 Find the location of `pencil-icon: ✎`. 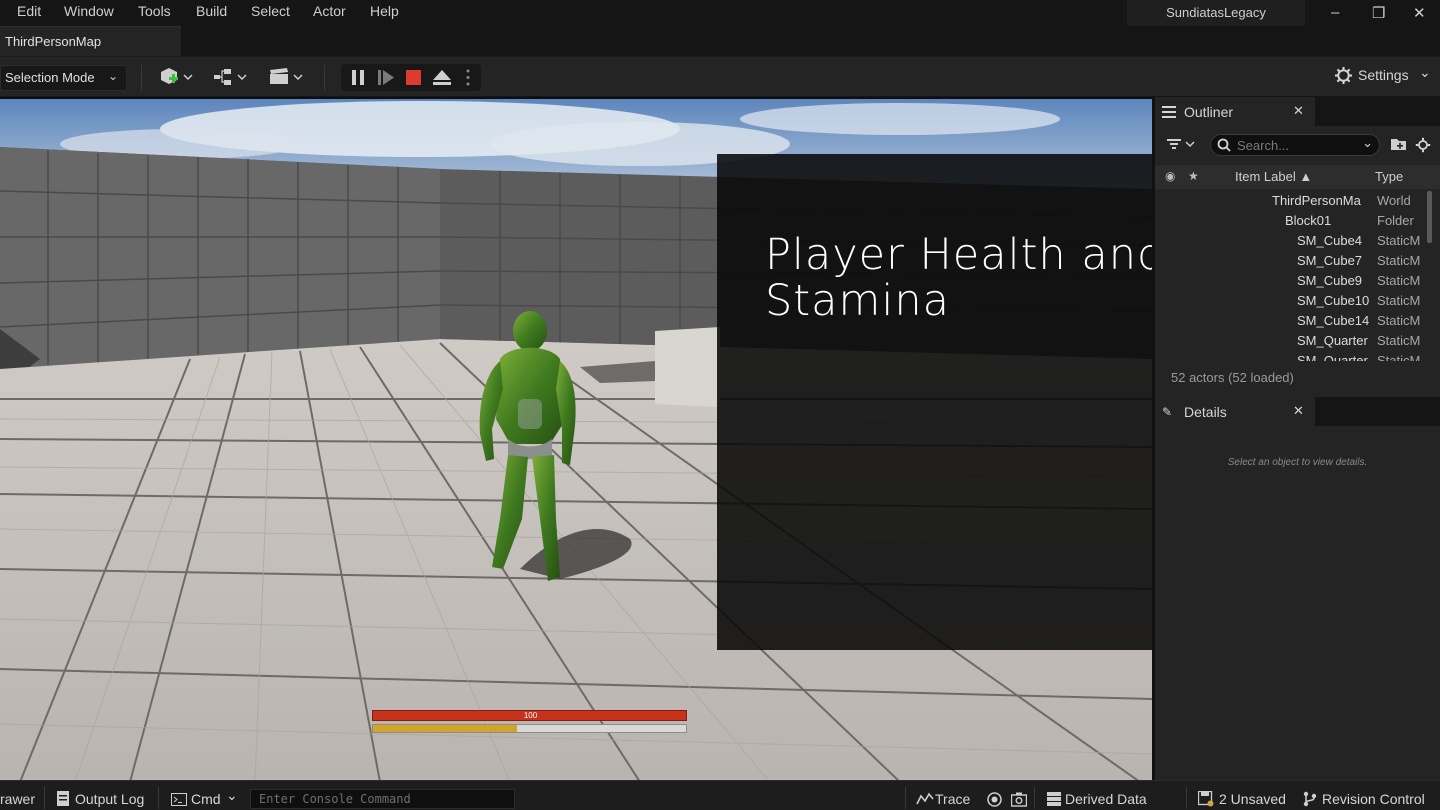

pencil-icon: ✎ is located at coordinates (1167, 412).